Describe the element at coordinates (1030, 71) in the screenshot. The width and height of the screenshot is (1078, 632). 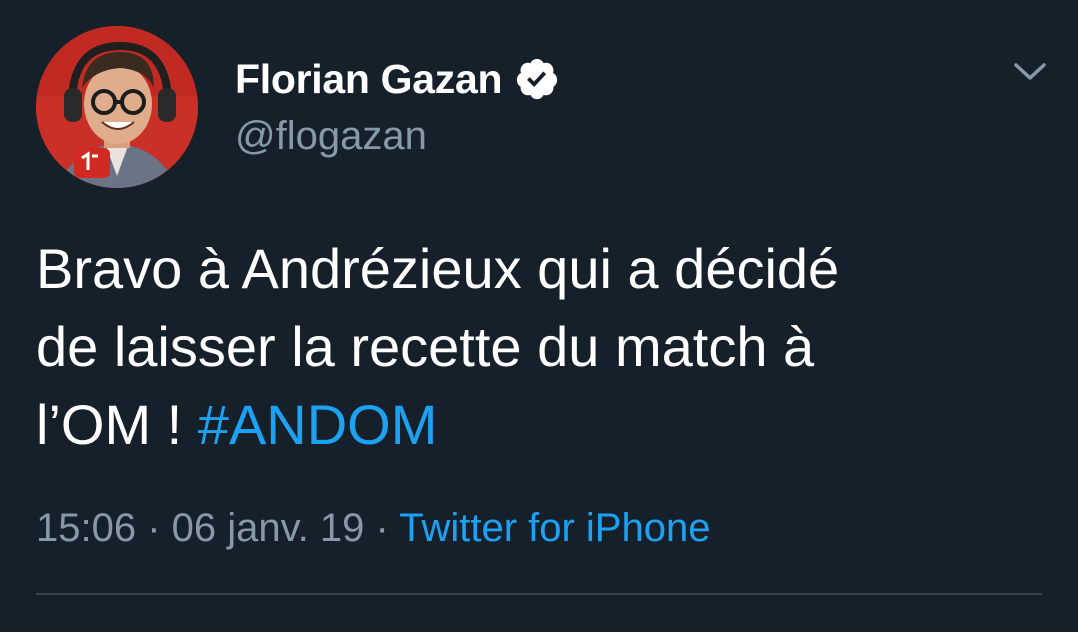
I see `chevron-down-icon` at that location.